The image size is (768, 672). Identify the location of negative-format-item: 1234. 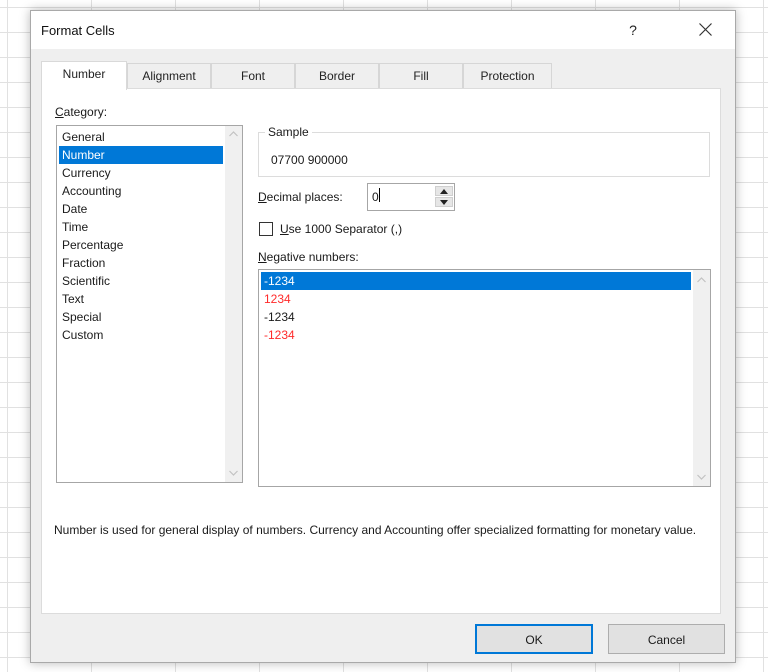
(476, 299).